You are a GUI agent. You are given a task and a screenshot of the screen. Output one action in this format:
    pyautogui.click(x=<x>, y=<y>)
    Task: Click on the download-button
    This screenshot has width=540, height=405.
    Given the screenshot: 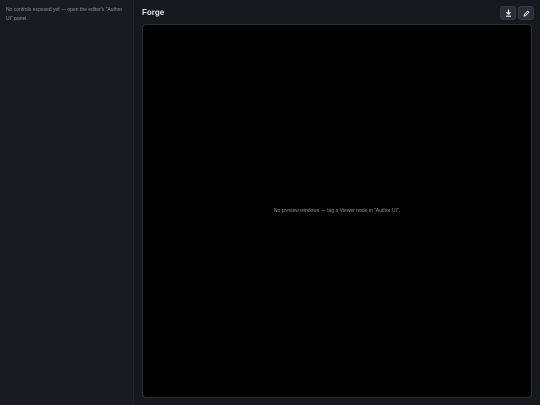 What is the action you would take?
    pyautogui.click(x=508, y=13)
    